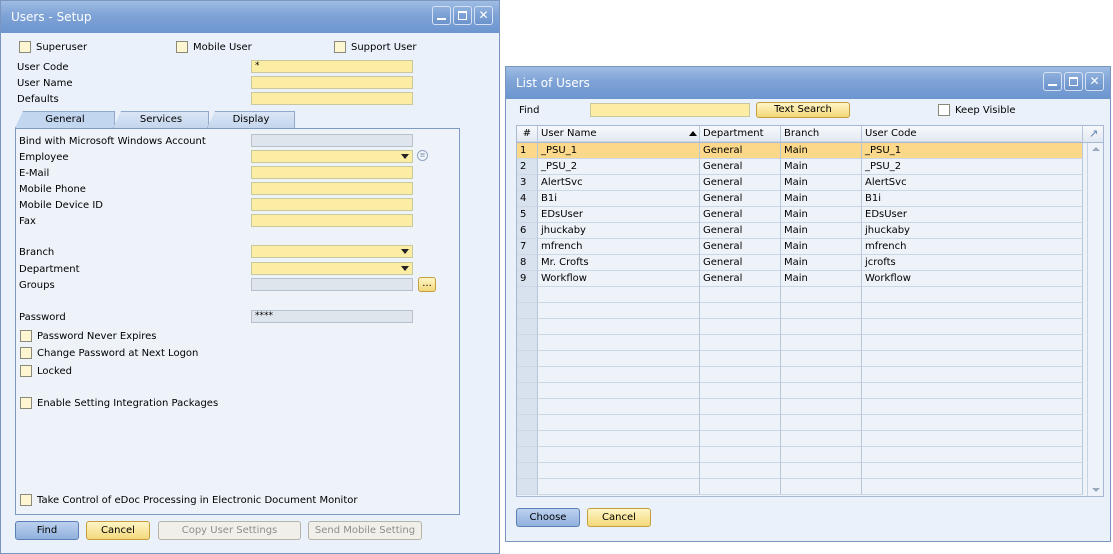 This screenshot has height=554, width=1113. Describe the element at coordinates (332, 284) in the screenshot. I see `groups-field` at that location.